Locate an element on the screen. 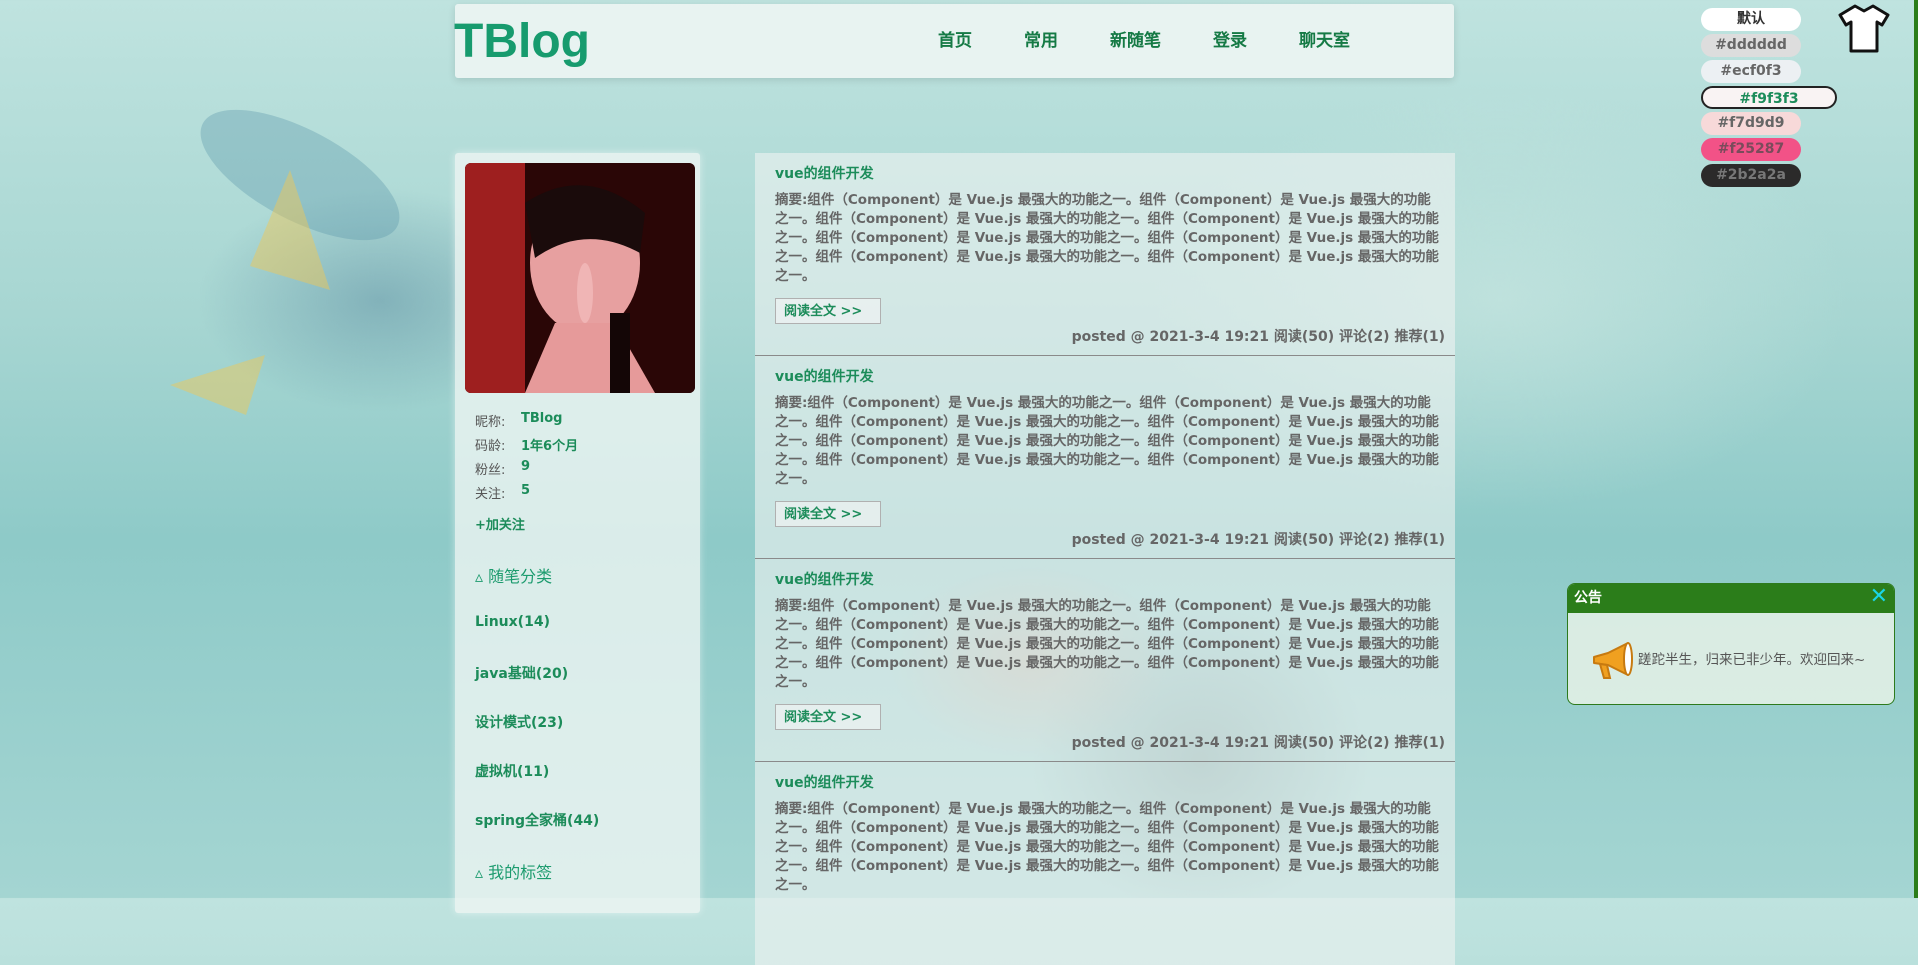  nav-chatroom: 聊天室 is located at coordinates (1324, 38).